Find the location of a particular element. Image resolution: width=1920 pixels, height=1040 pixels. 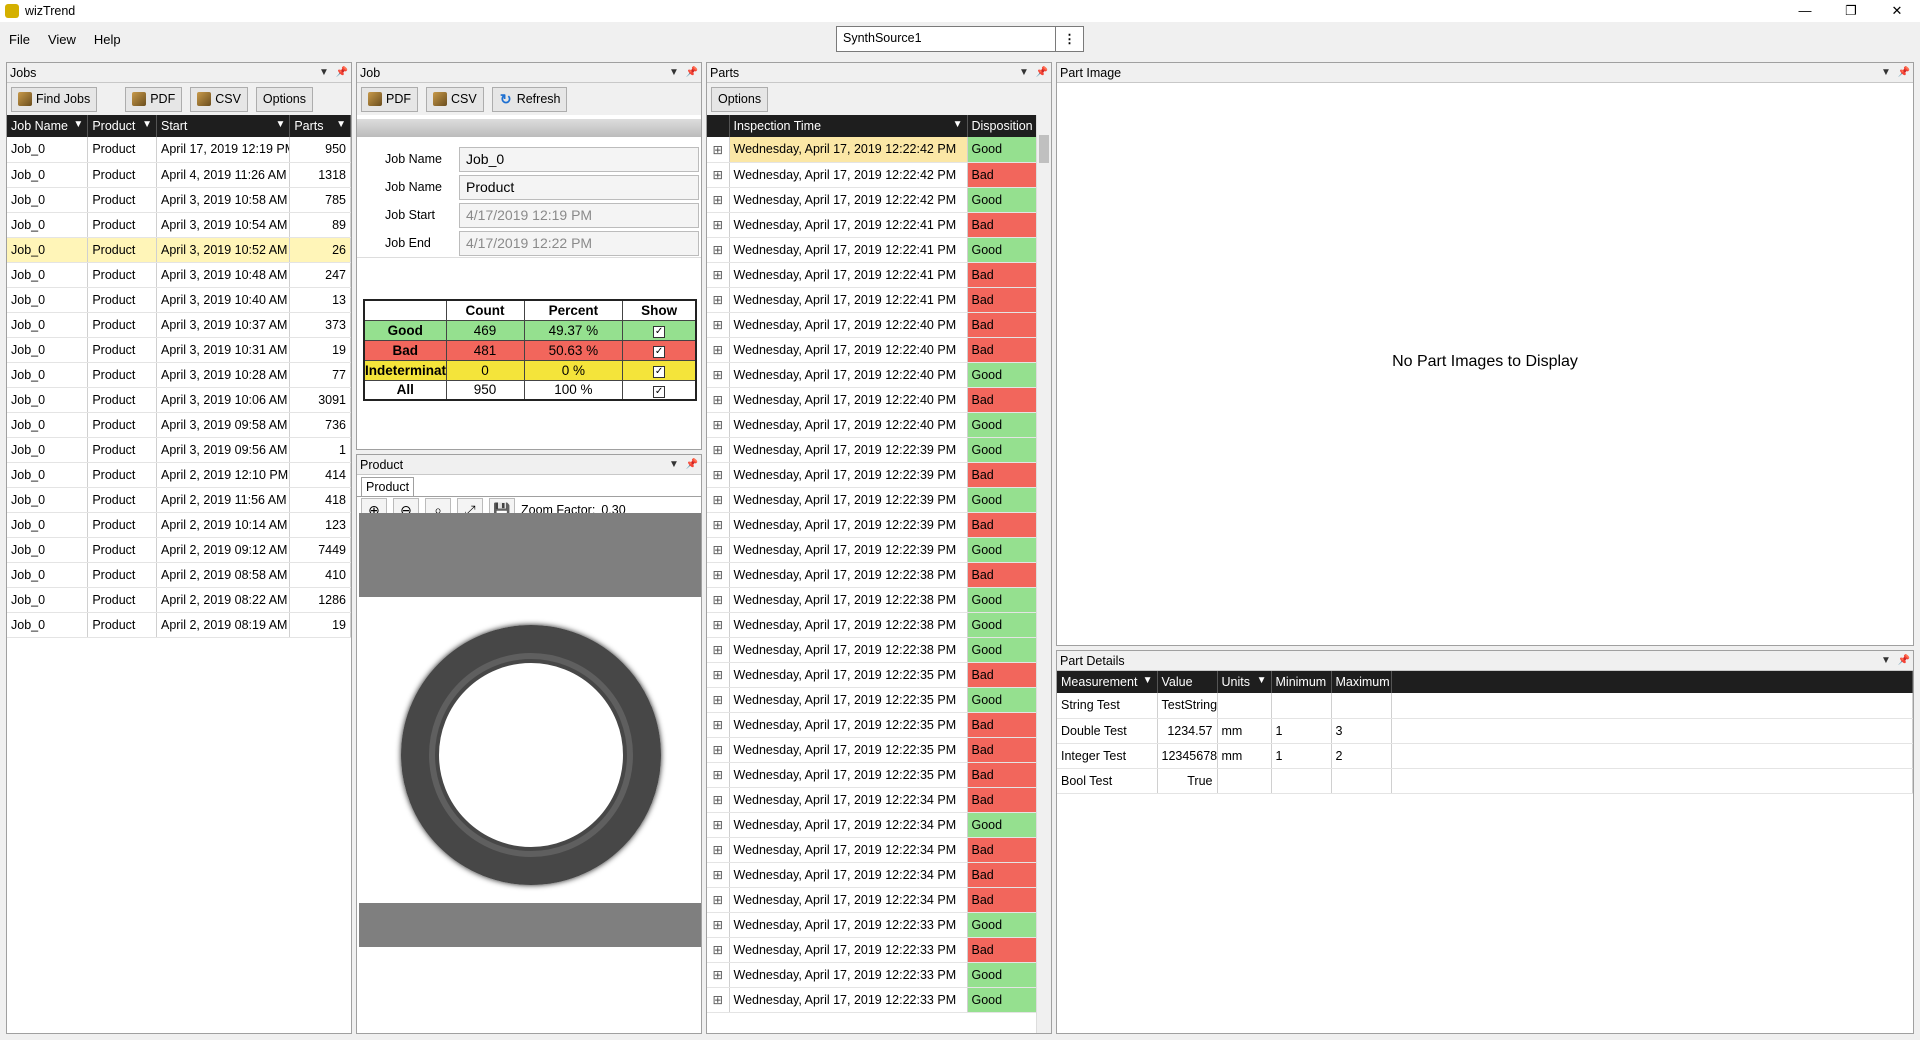

job-end-field: 4/17/2019 12:22 PM is located at coordinates (579, 243).